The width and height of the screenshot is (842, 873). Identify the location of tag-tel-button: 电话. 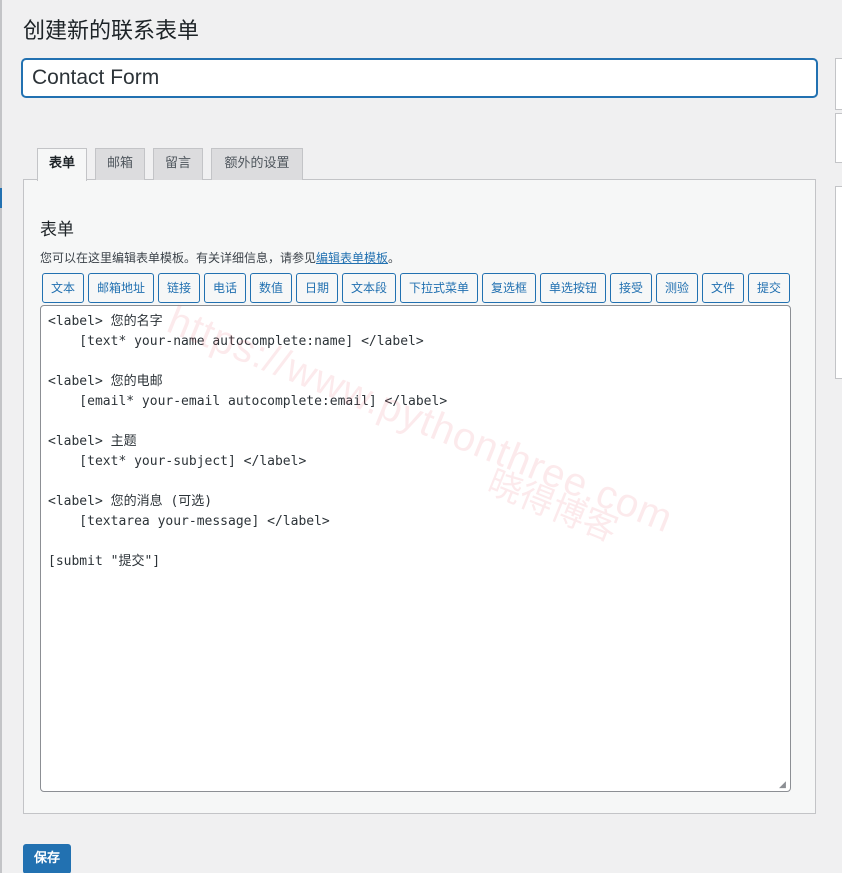
(225, 288).